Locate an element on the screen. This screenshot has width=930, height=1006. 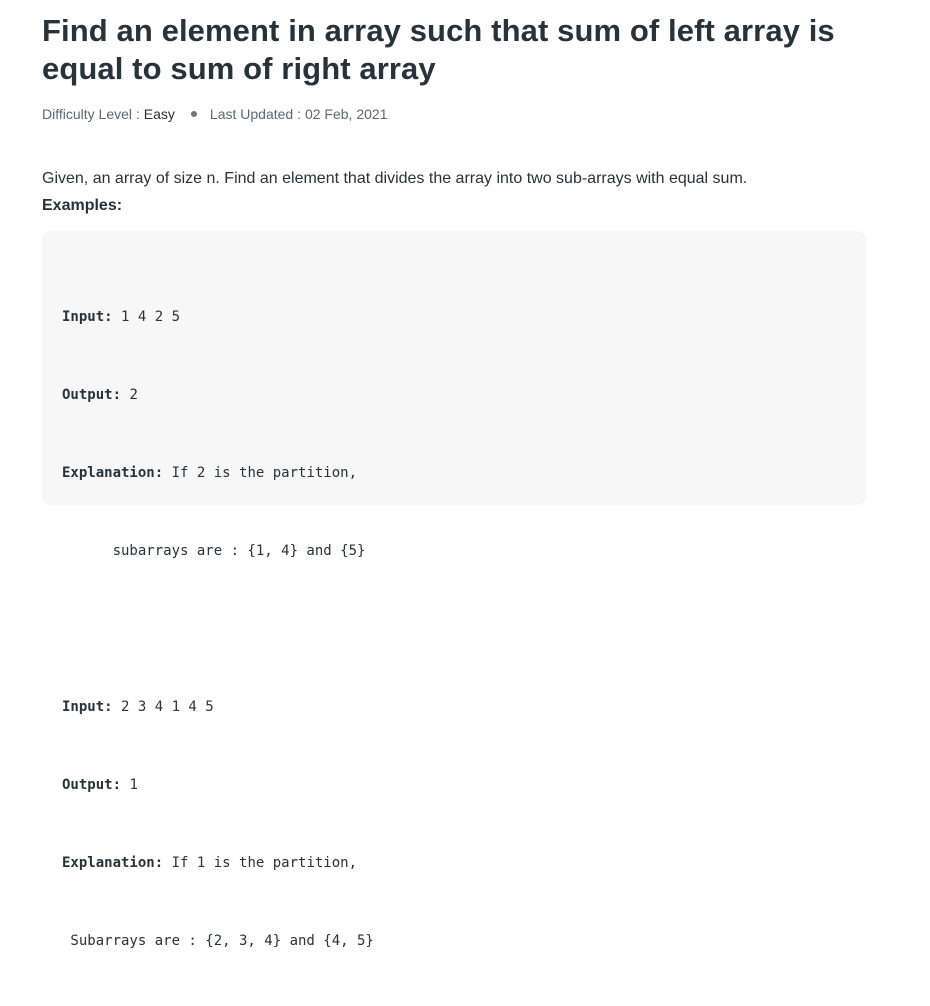
last-updated-value: 02 Feb, 2021 is located at coordinates (346, 114).